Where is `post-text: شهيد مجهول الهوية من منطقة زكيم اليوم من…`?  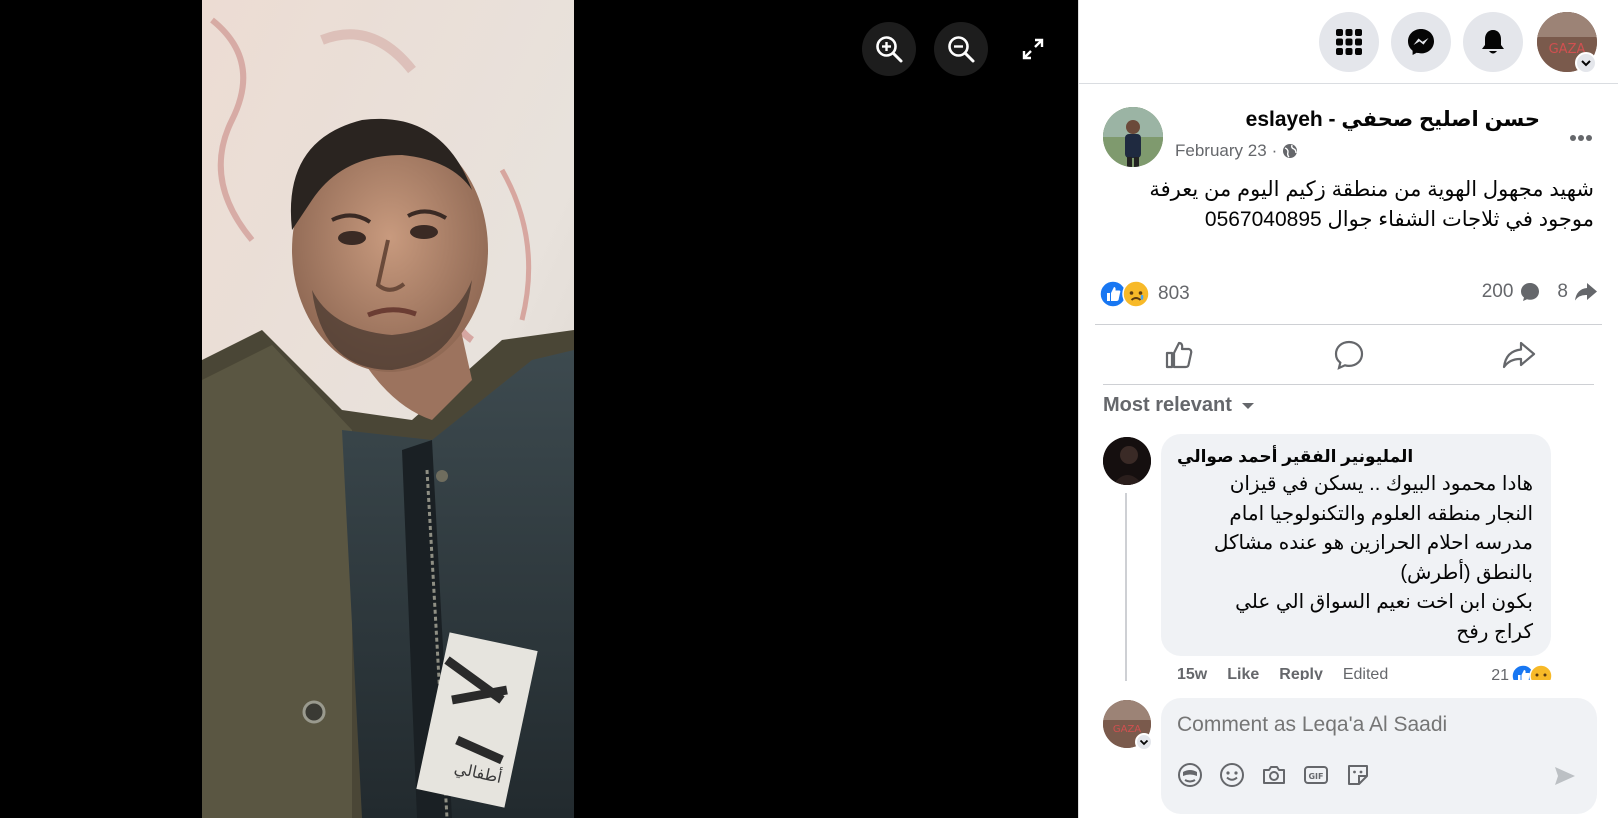
post-text: شهيد مجهول الهوية من منطقة زكيم اليوم من… is located at coordinates (1348, 205).